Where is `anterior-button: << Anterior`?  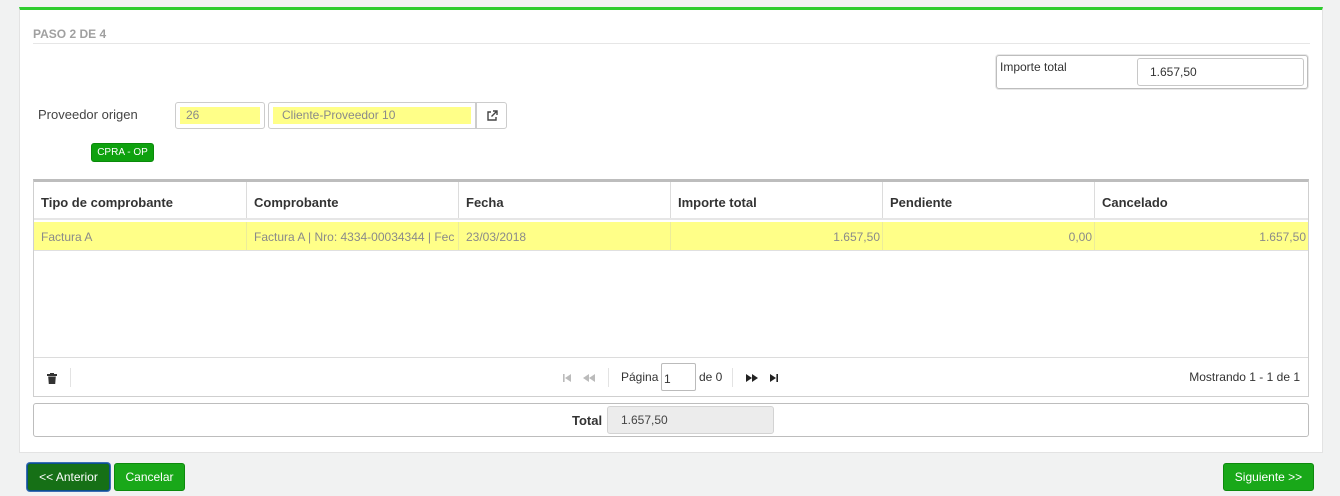
anterior-button: << Anterior is located at coordinates (68, 477).